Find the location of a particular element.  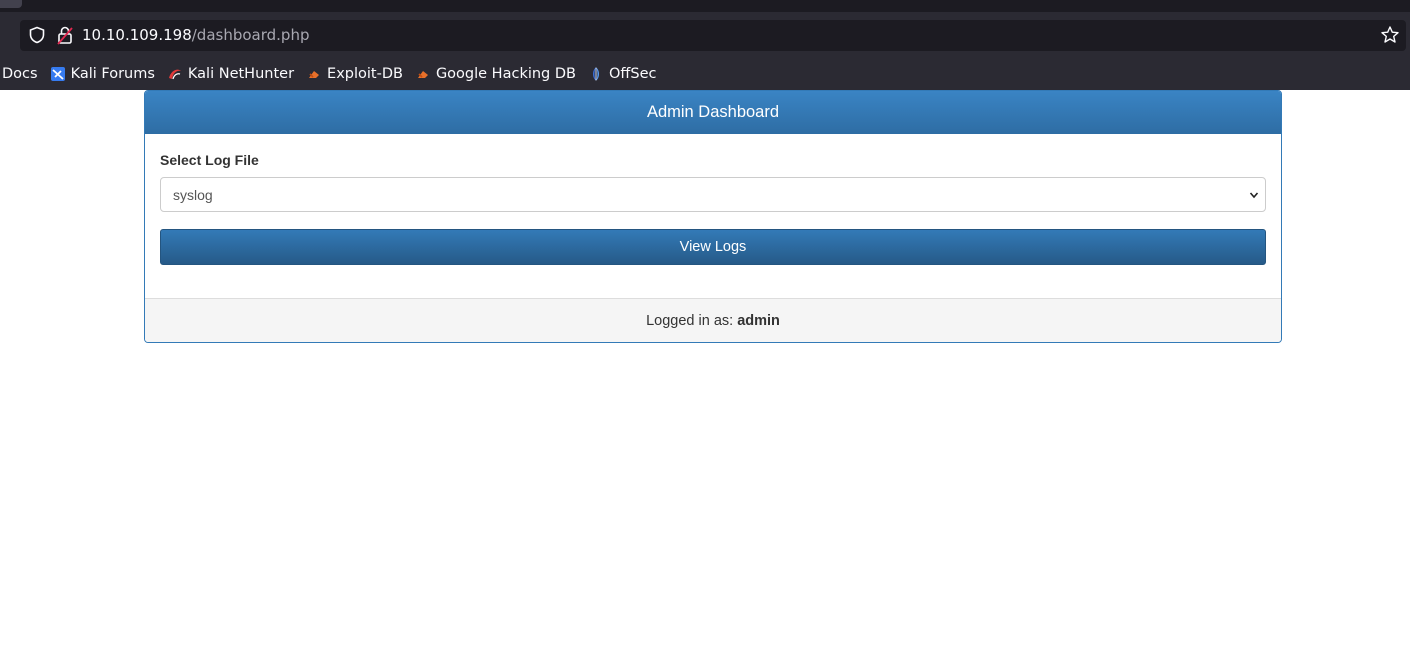

panel-footer: Logged in as: admin is located at coordinates (713, 320).